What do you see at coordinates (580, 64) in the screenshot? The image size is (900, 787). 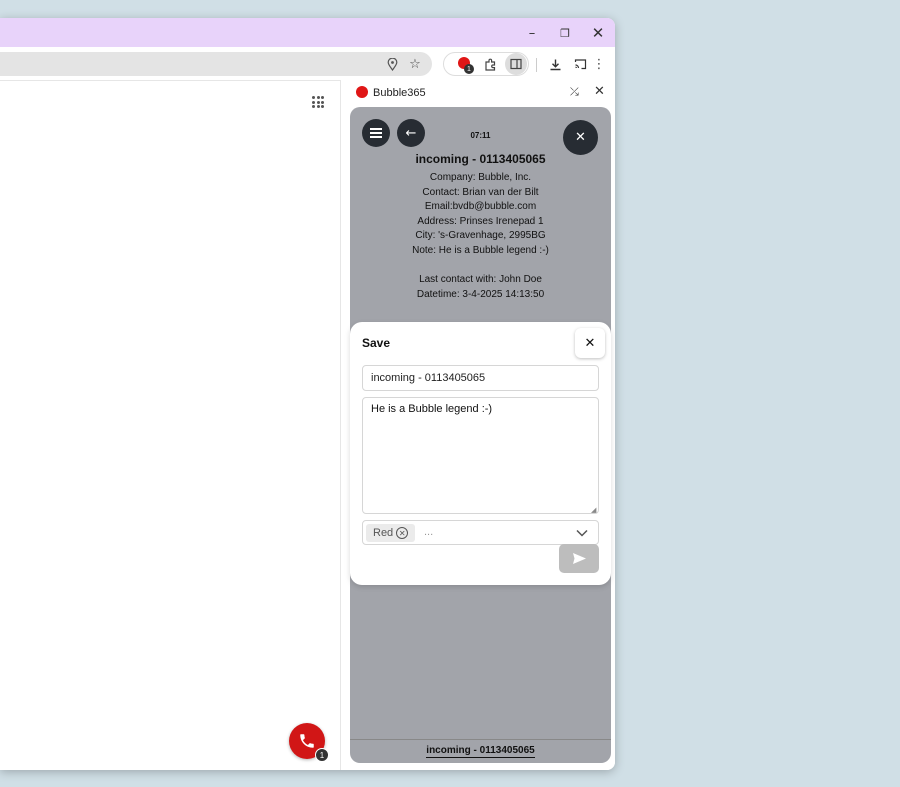 I see `cast-icon` at bounding box center [580, 64].